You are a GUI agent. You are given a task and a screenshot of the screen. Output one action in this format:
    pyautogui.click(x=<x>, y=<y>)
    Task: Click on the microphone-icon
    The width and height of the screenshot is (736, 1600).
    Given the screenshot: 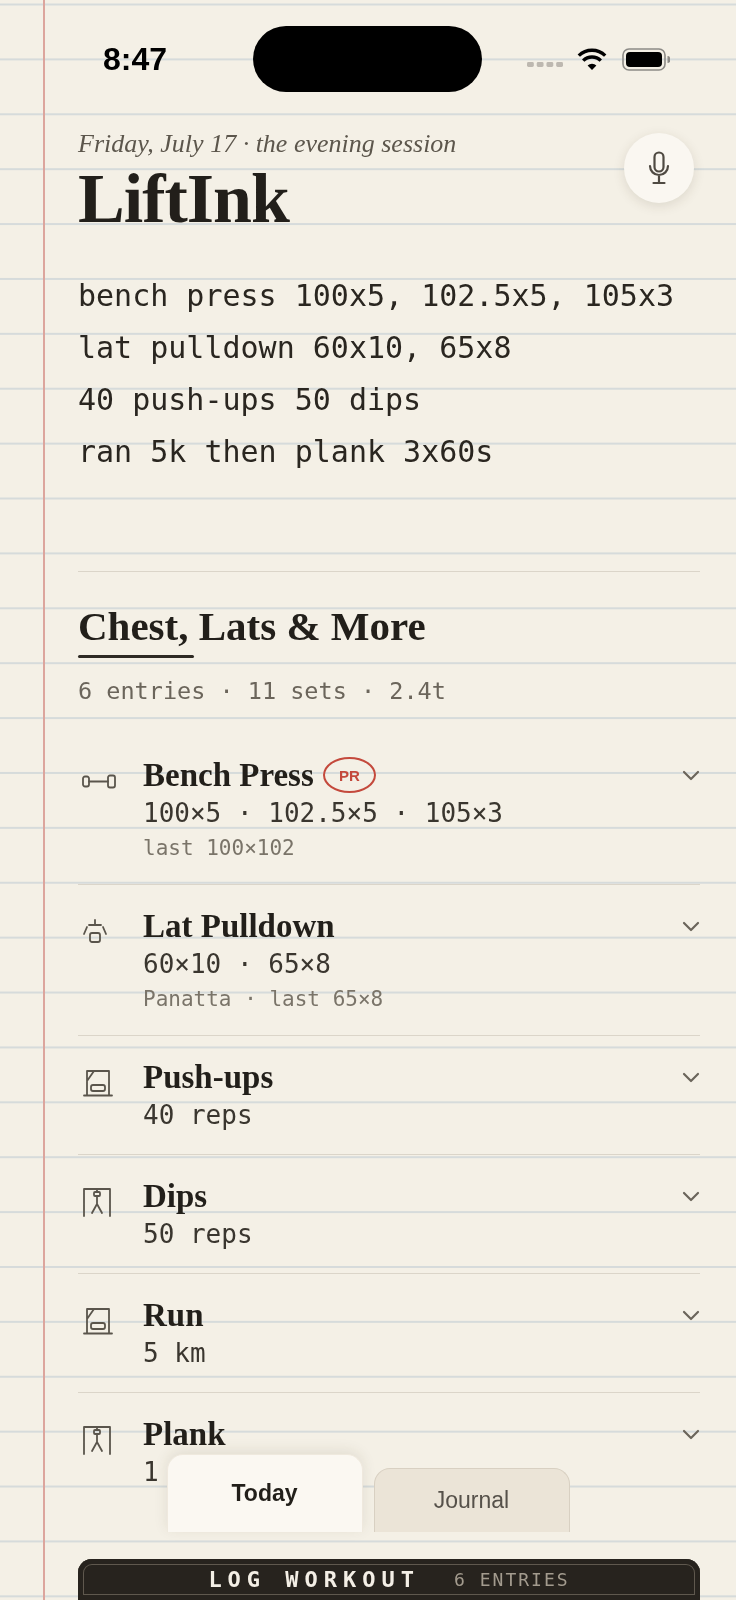 What is the action you would take?
    pyautogui.click(x=659, y=168)
    